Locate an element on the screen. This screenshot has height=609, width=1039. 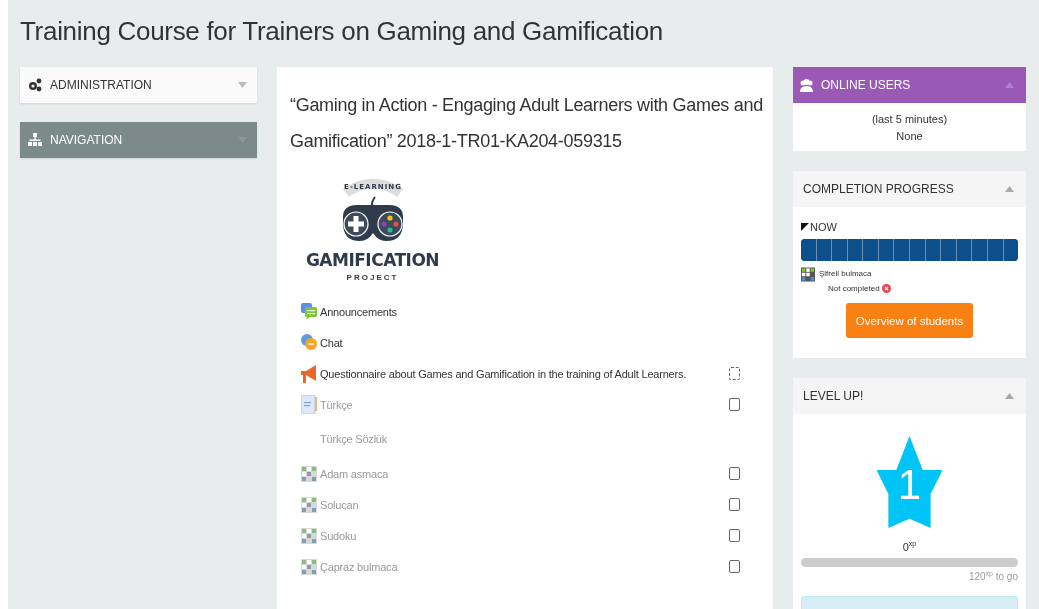
activity-link: Adam asmaca is located at coordinates (523, 473).